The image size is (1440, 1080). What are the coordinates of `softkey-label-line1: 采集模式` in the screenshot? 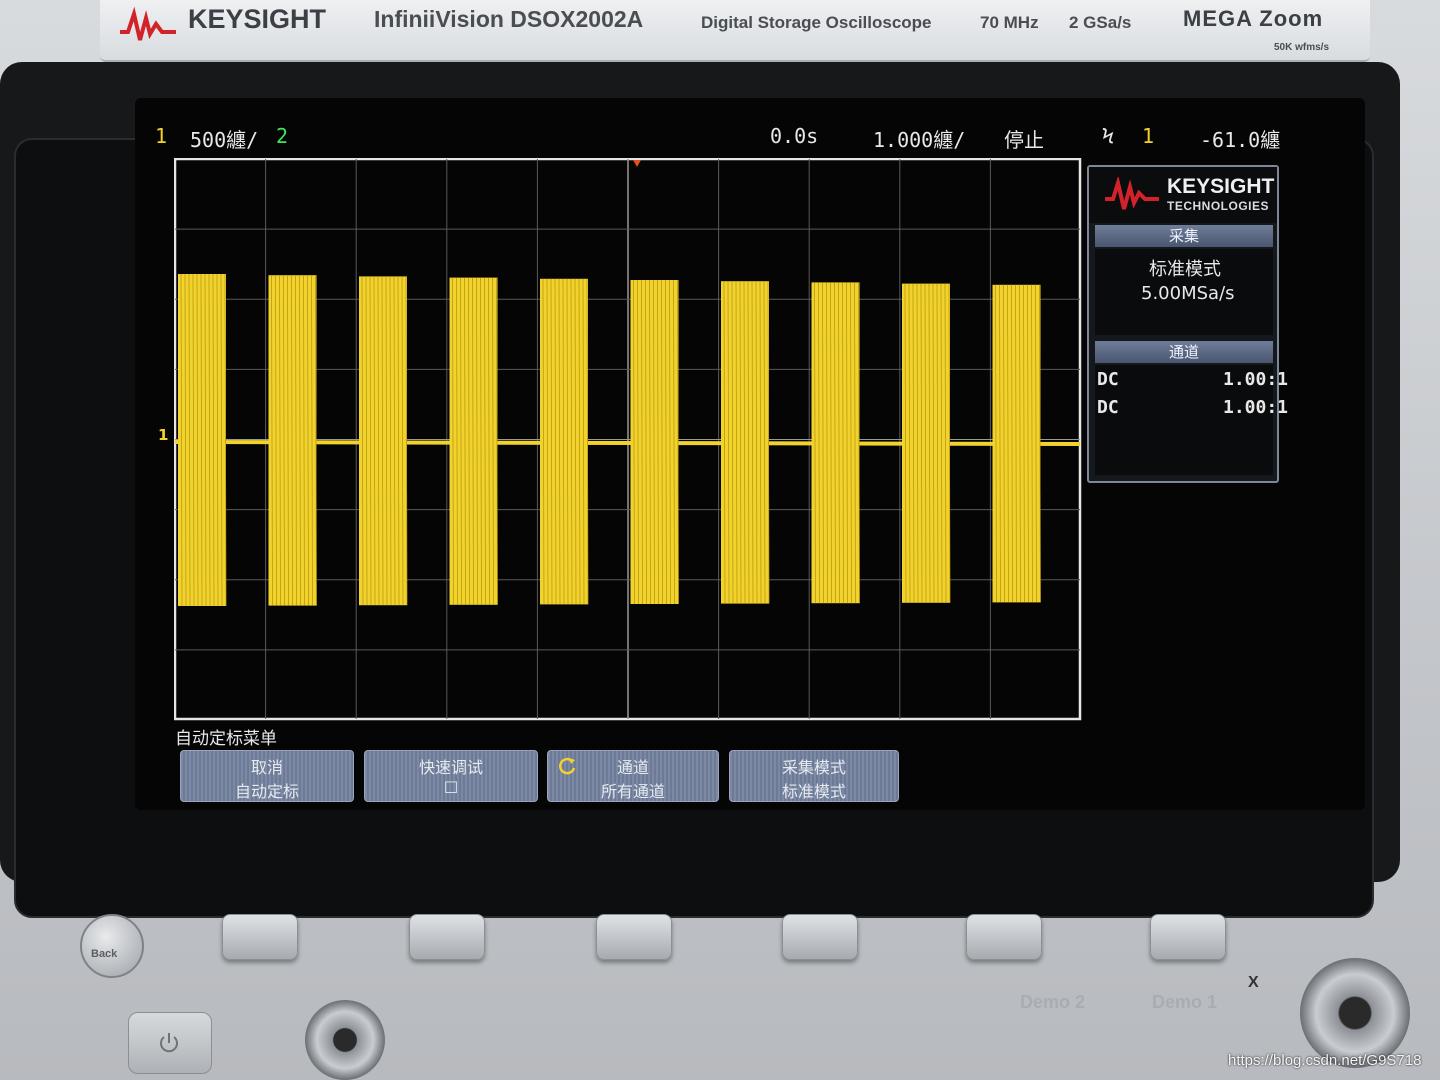 It's located at (813, 767).